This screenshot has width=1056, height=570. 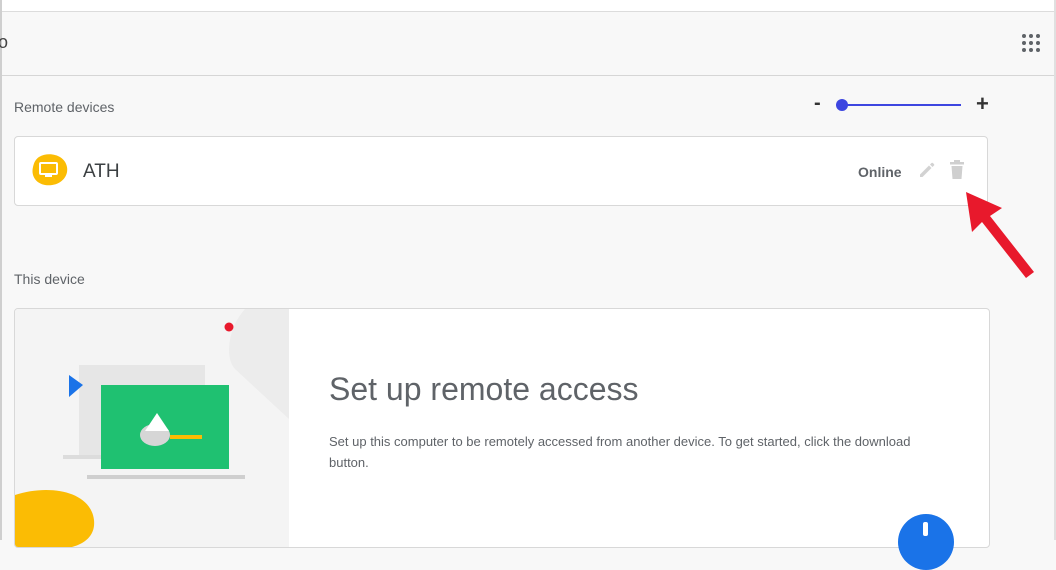 I want to click on zoom-control: - +, so click(x=904, y=104).